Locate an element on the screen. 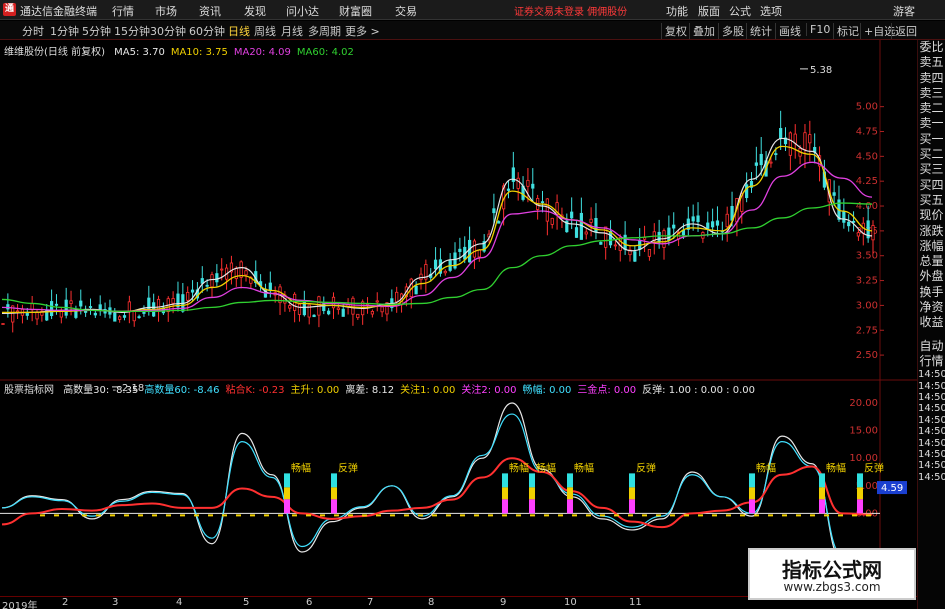  side-item-5: 卖一 is located at coordinates (931, 123).